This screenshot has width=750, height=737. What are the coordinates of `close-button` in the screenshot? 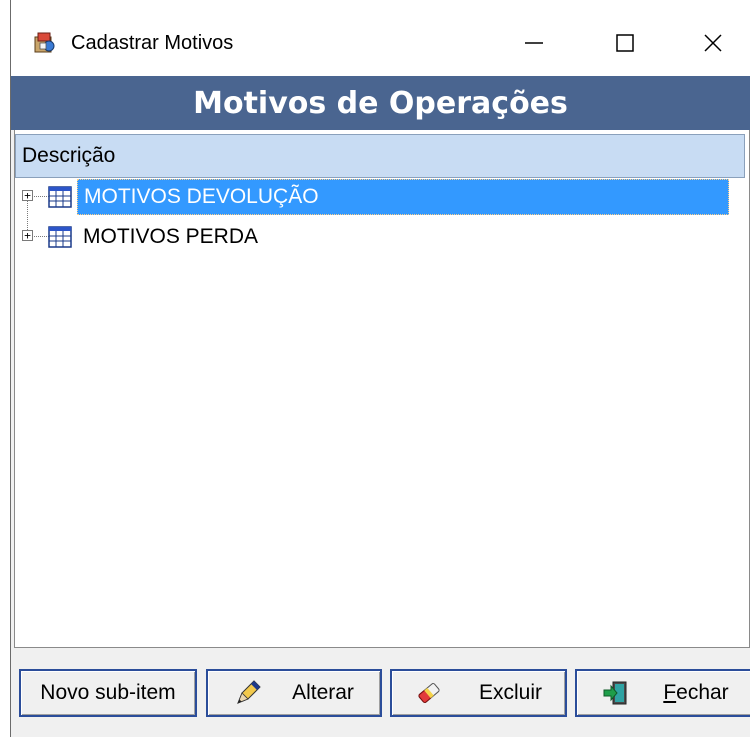 It's located at (713, 43).